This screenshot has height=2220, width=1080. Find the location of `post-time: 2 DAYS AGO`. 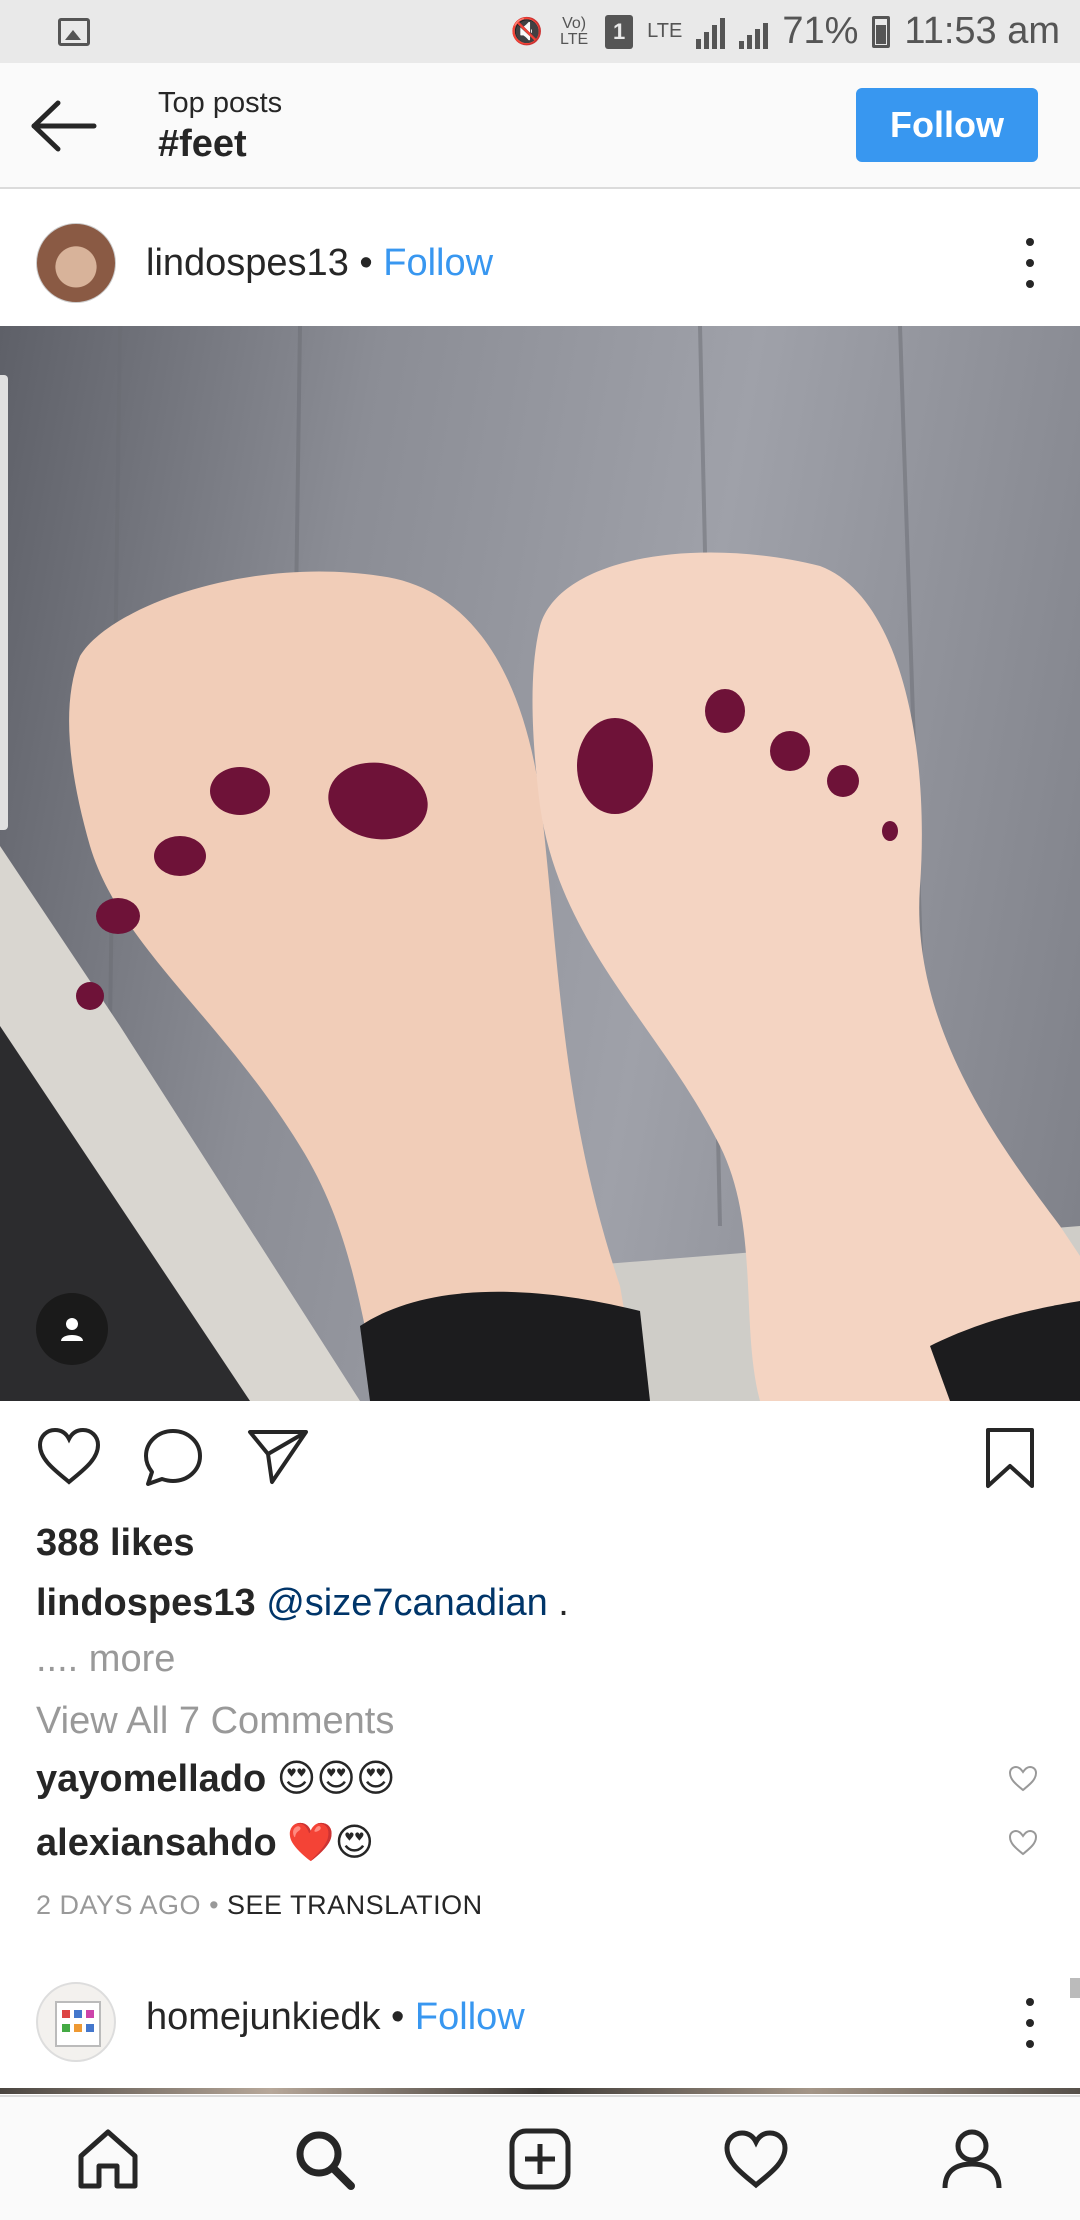

post-time: 2 DAYS AGO is located at coordinates (119, 1905).